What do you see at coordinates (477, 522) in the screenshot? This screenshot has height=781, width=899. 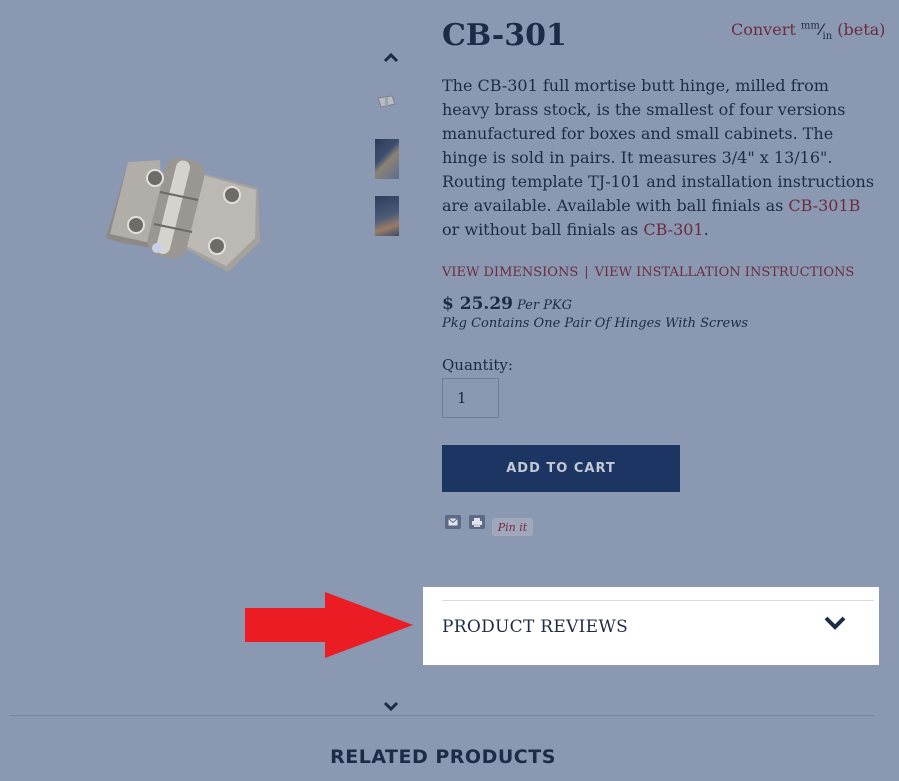 I see `print-icon` at bounding box center [477, 522].